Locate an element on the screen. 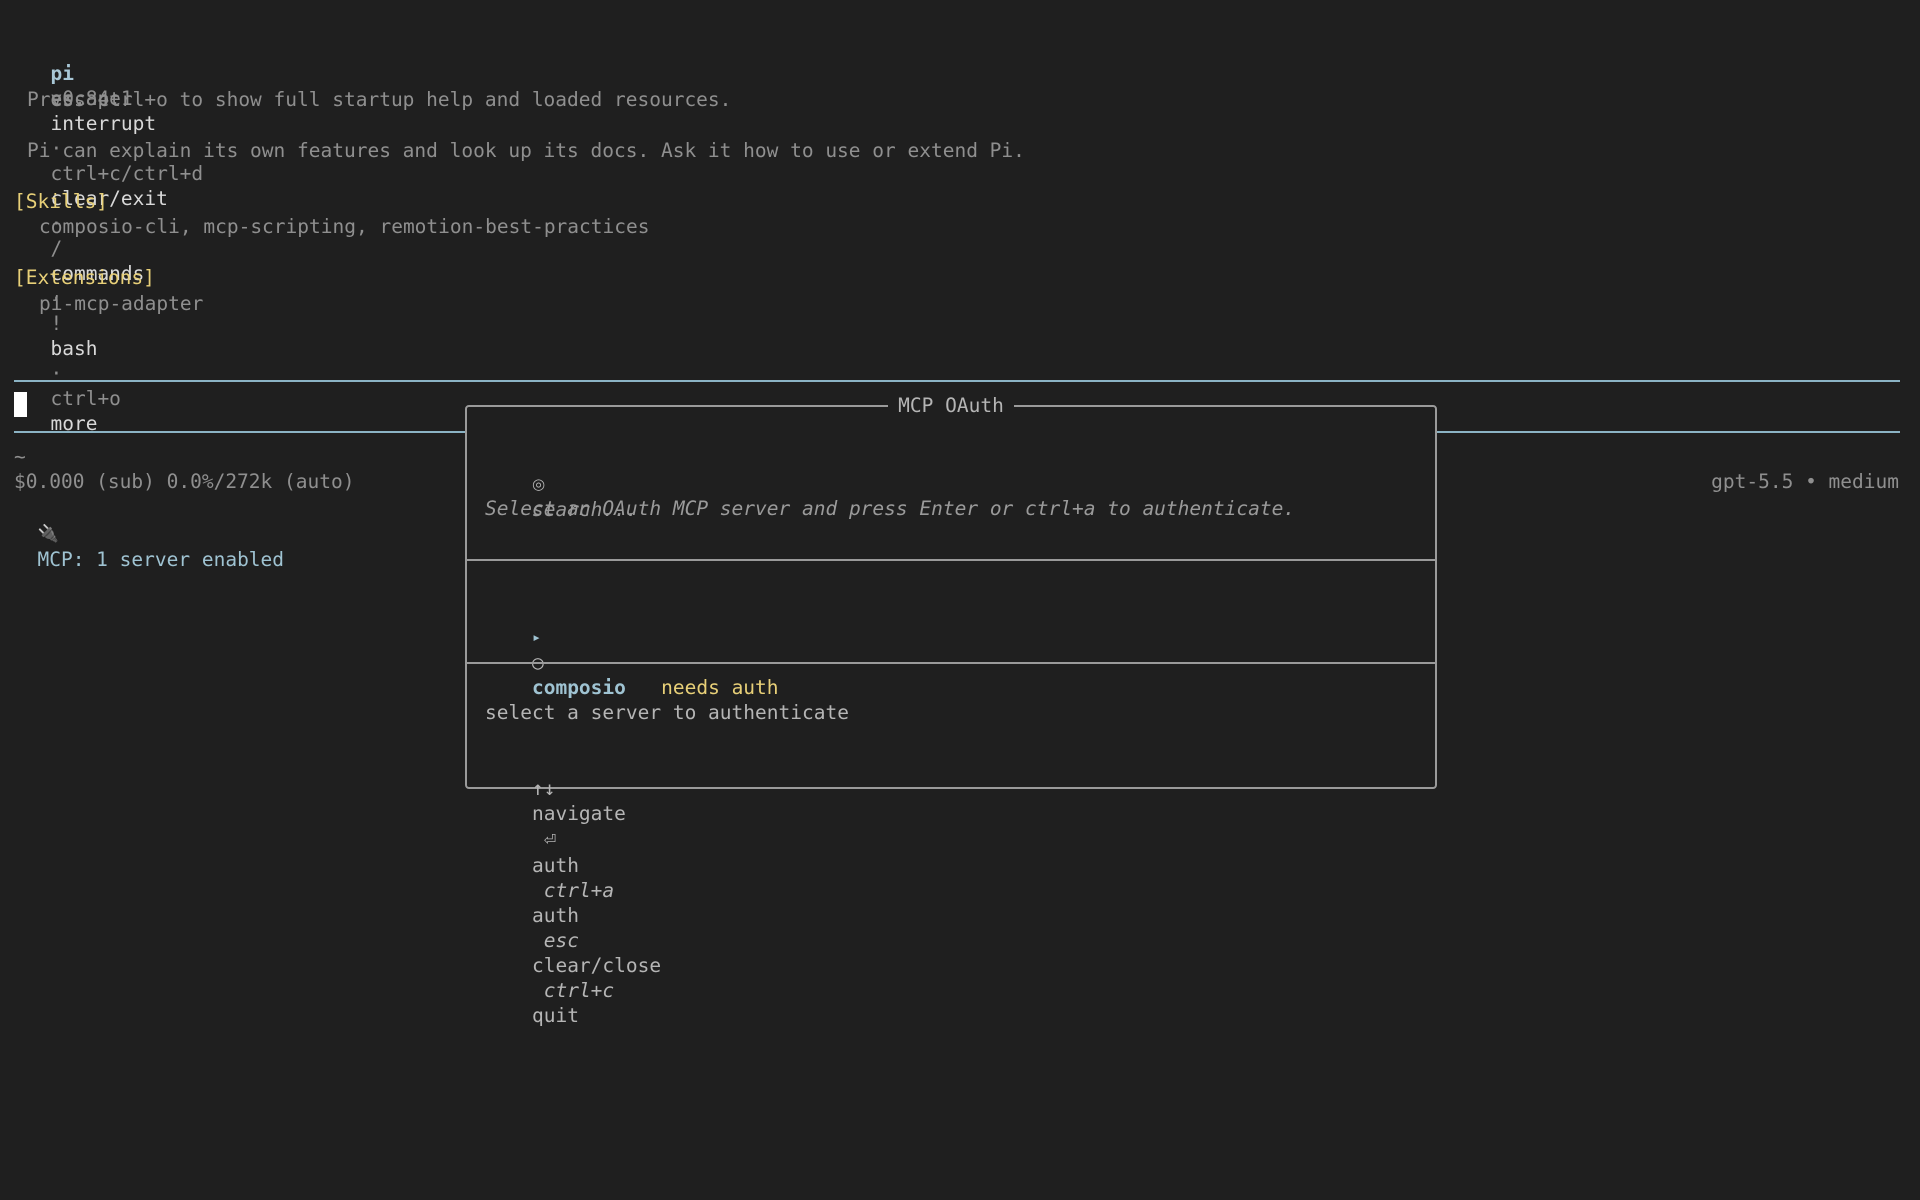  usage-cost: $0.000 (sub) 0.0%/272k (auto) is located at coordinates (184, 481).